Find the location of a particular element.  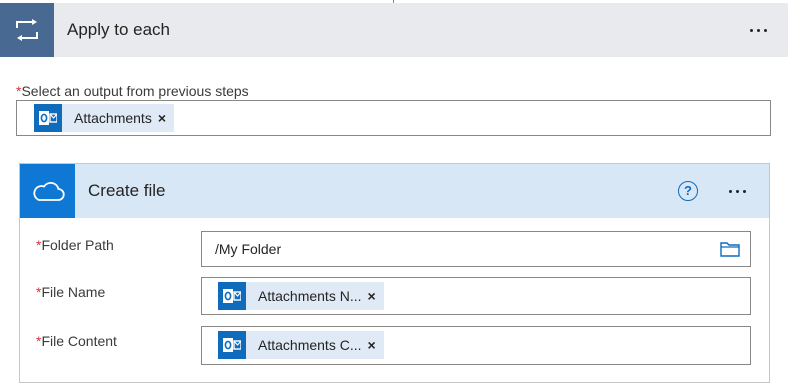

file-content-input: Attachments C... × is located at coordinates (476, 345).